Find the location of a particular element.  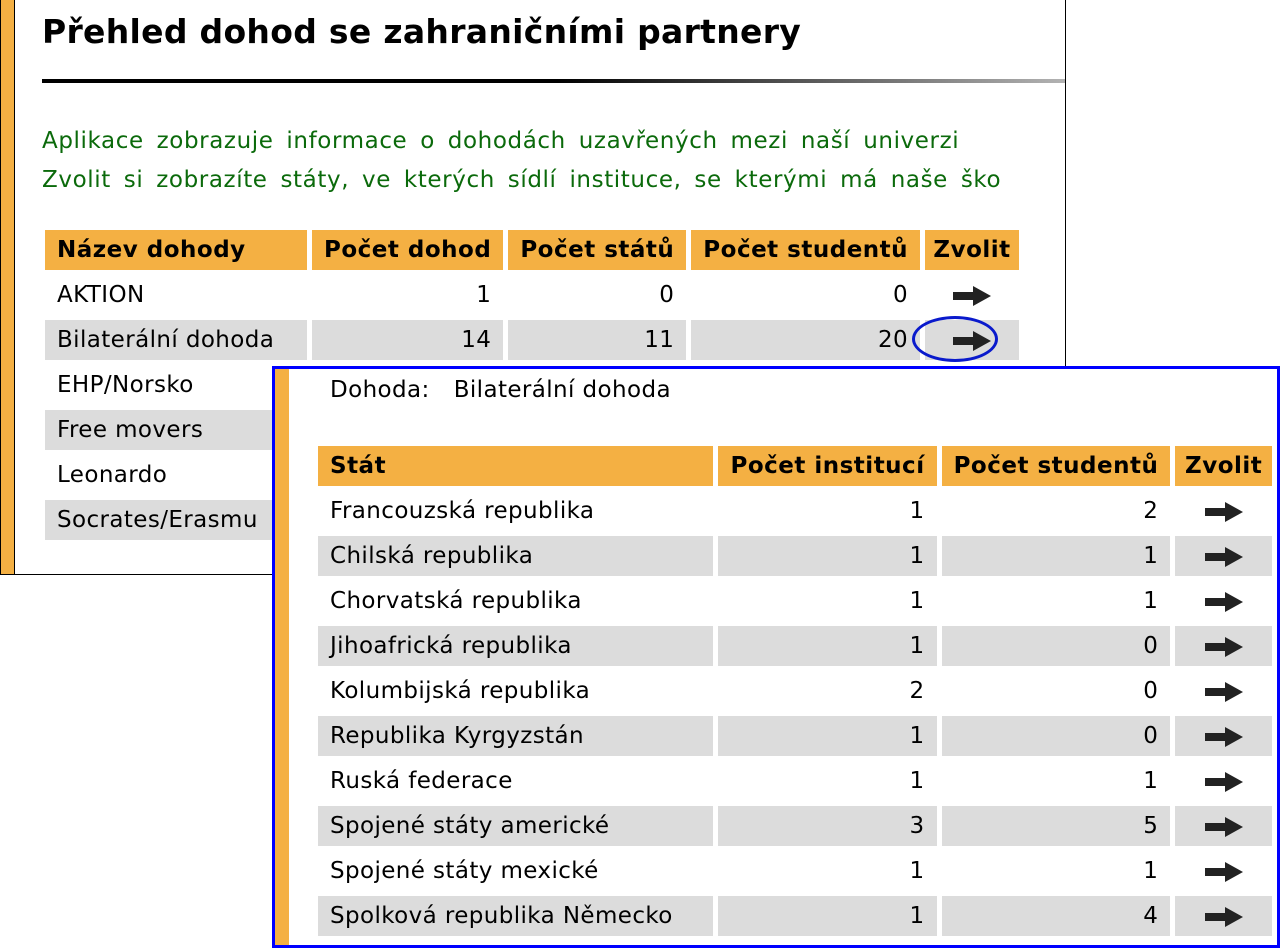

selected-agreement: Dohoda: Bilaterální dohoda is located at coordinates (500, 390).